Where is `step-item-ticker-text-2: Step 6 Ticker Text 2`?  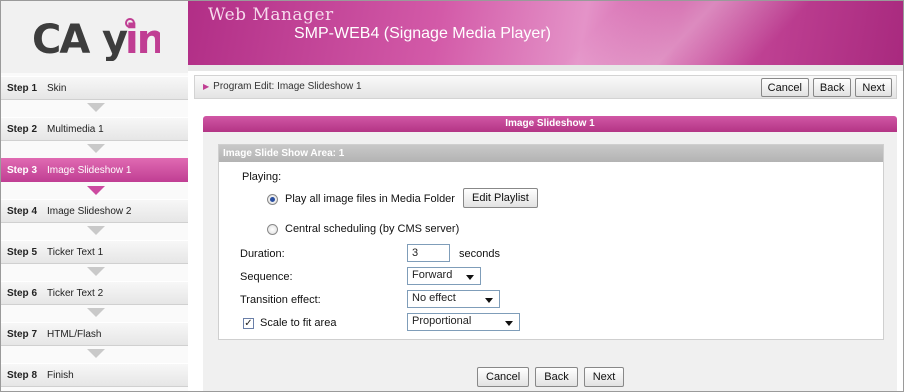
step-item-ticker-text-2: Step 6 Ticker Text 2 is located at coordinates (94, 299).